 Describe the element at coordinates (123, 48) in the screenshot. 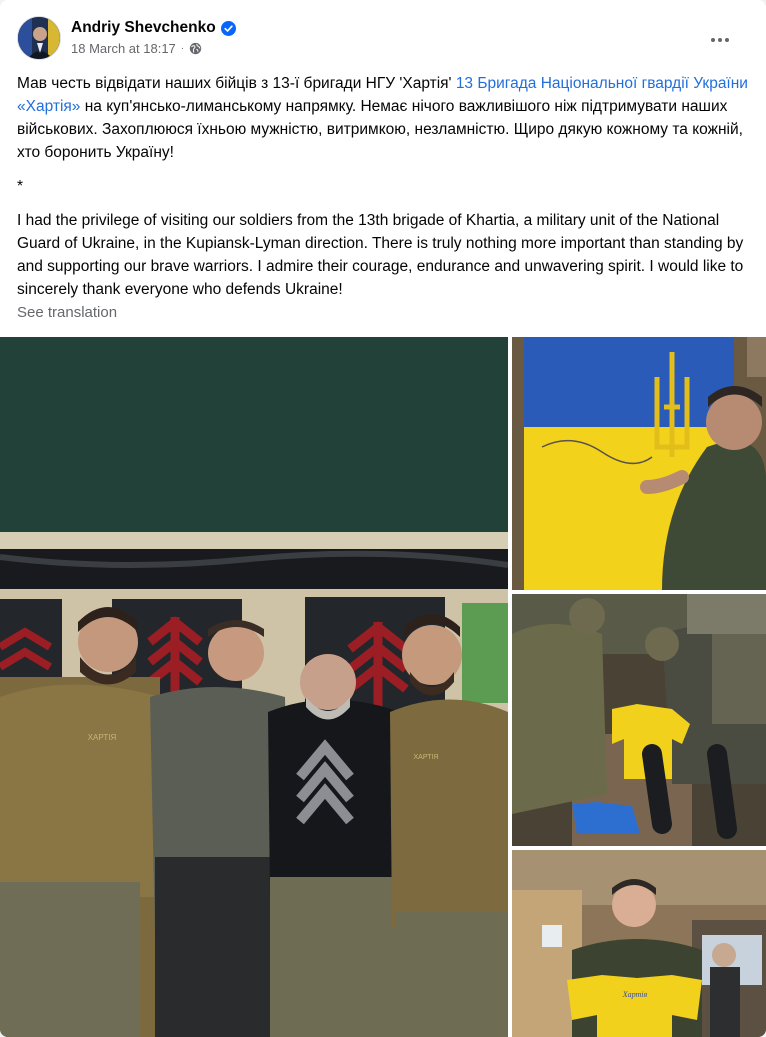

I see `post-timestamp: 18 March at 18:17` at that location.